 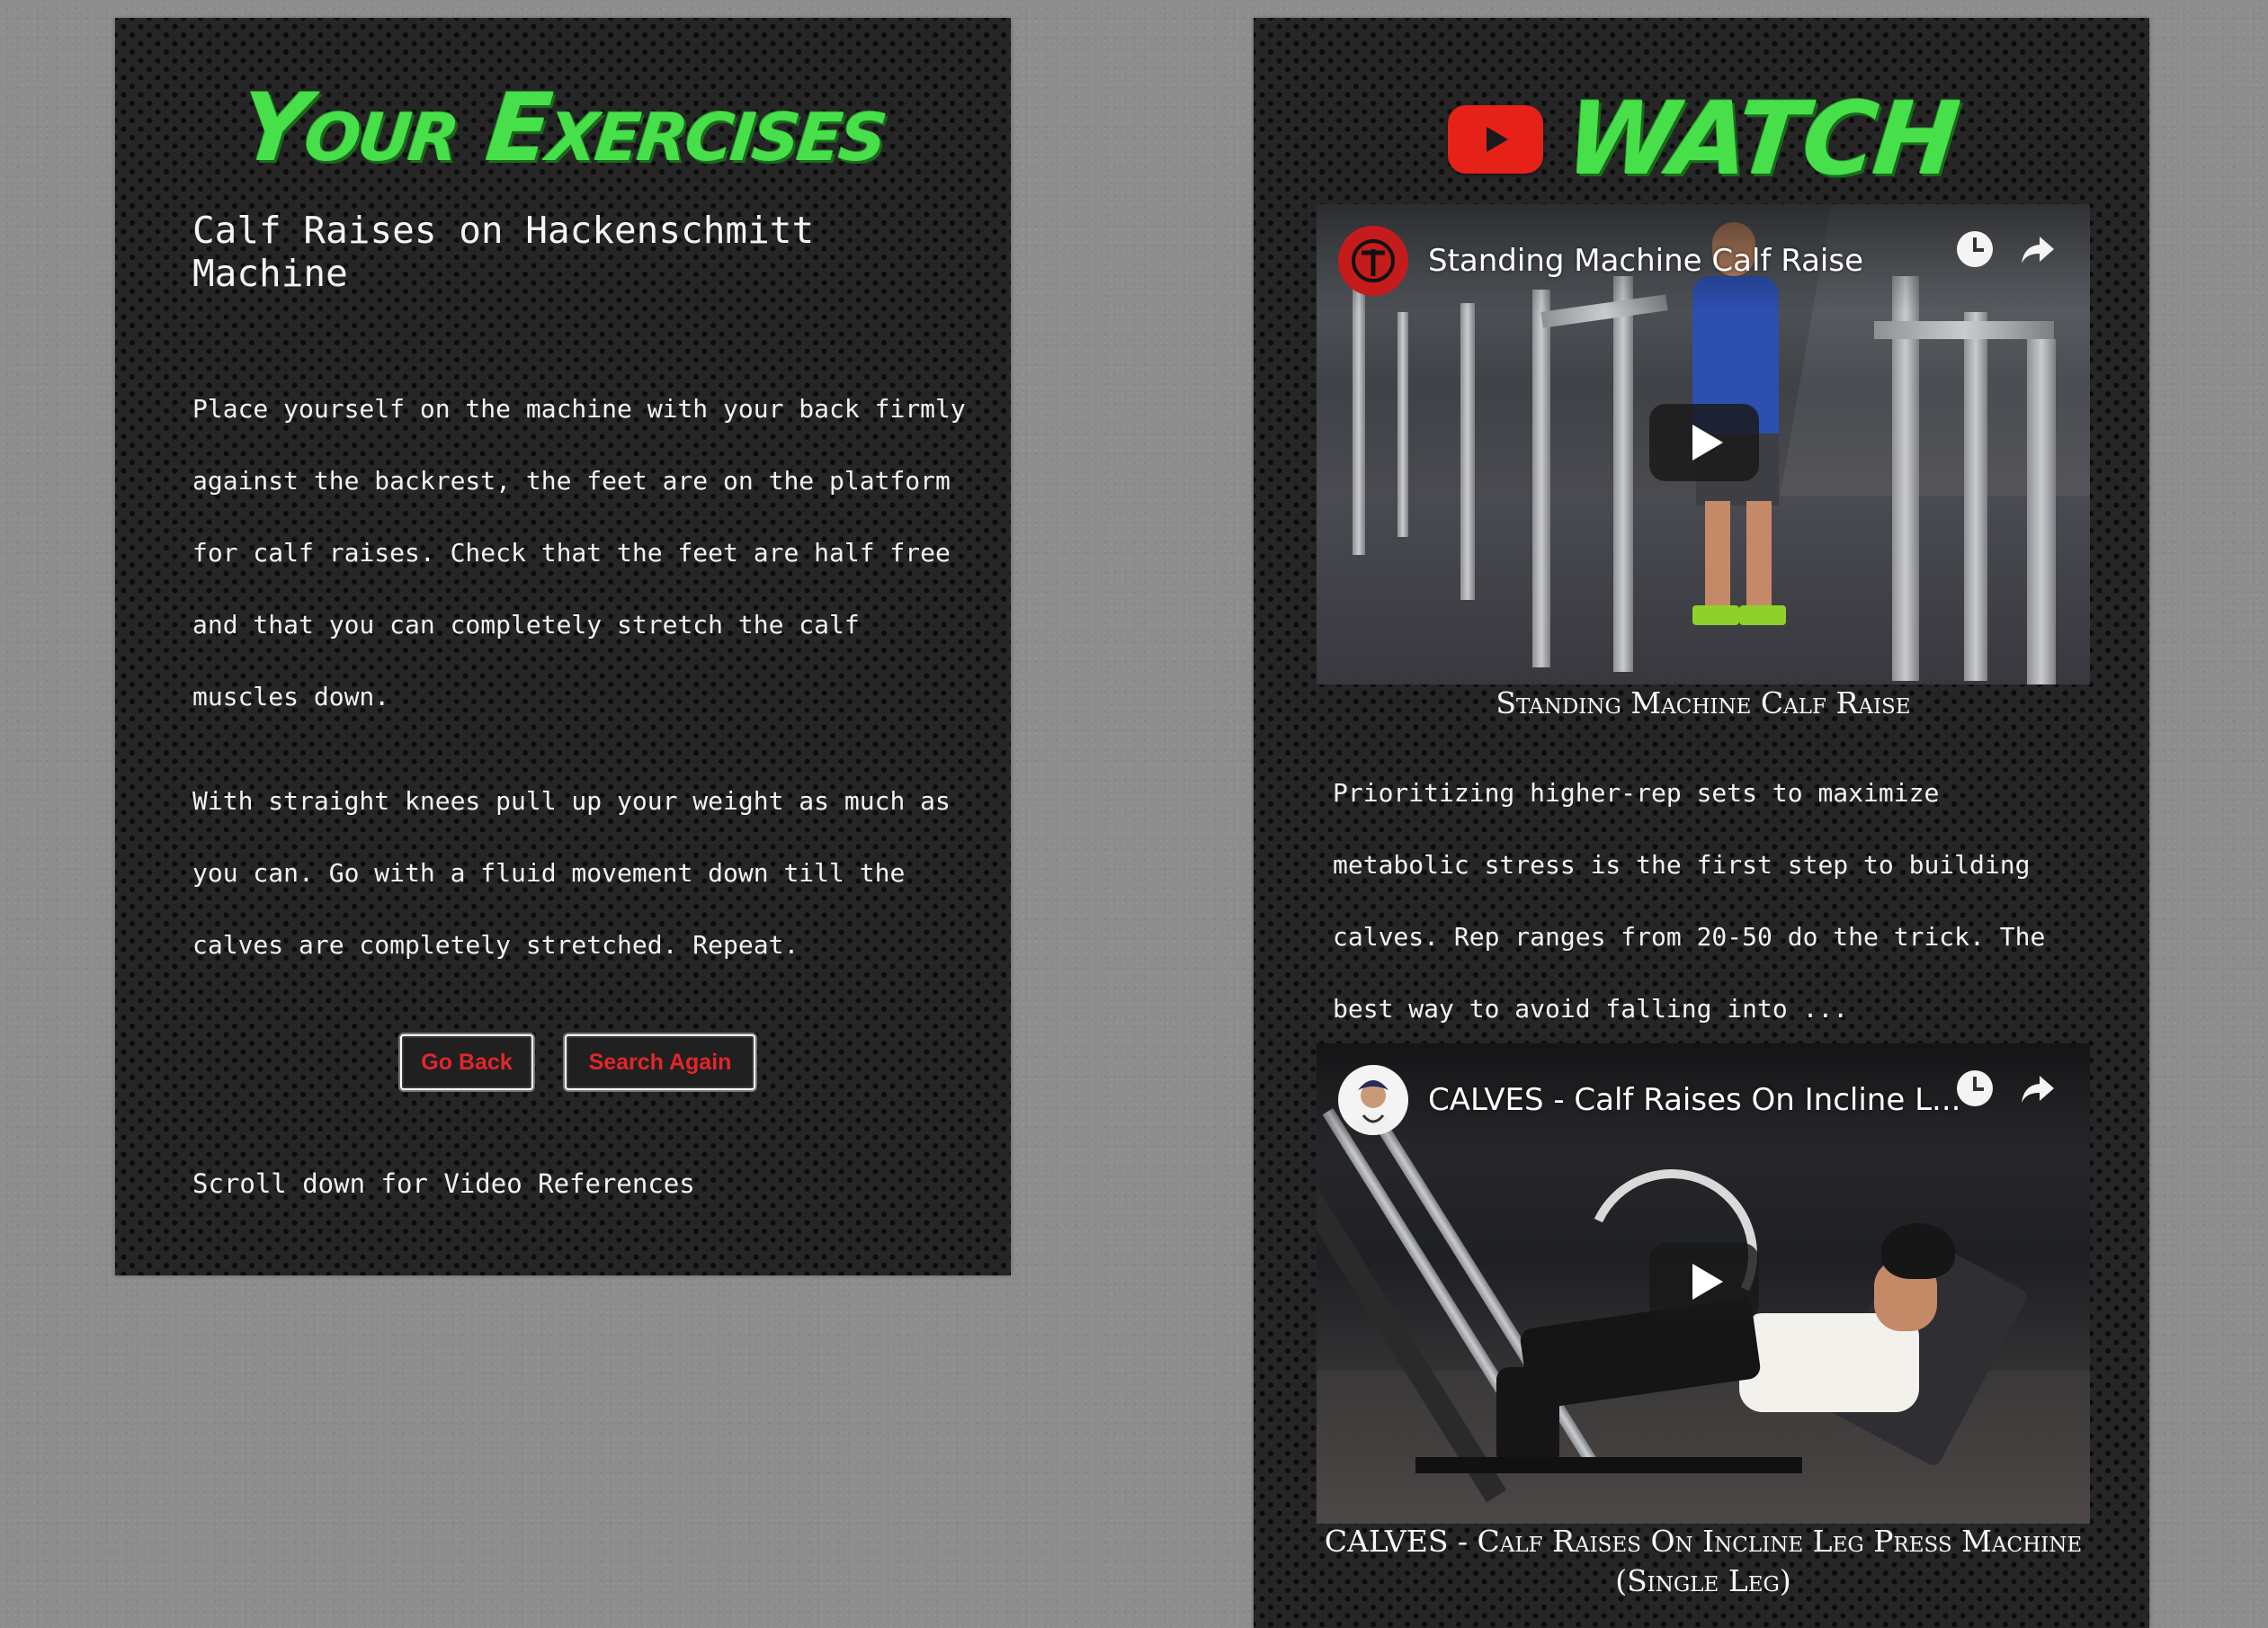 What do you see at coordinates (660, 1062) in the screenshot?
I see `search-again-button: Search Again` at bounding box center [660, 1062].